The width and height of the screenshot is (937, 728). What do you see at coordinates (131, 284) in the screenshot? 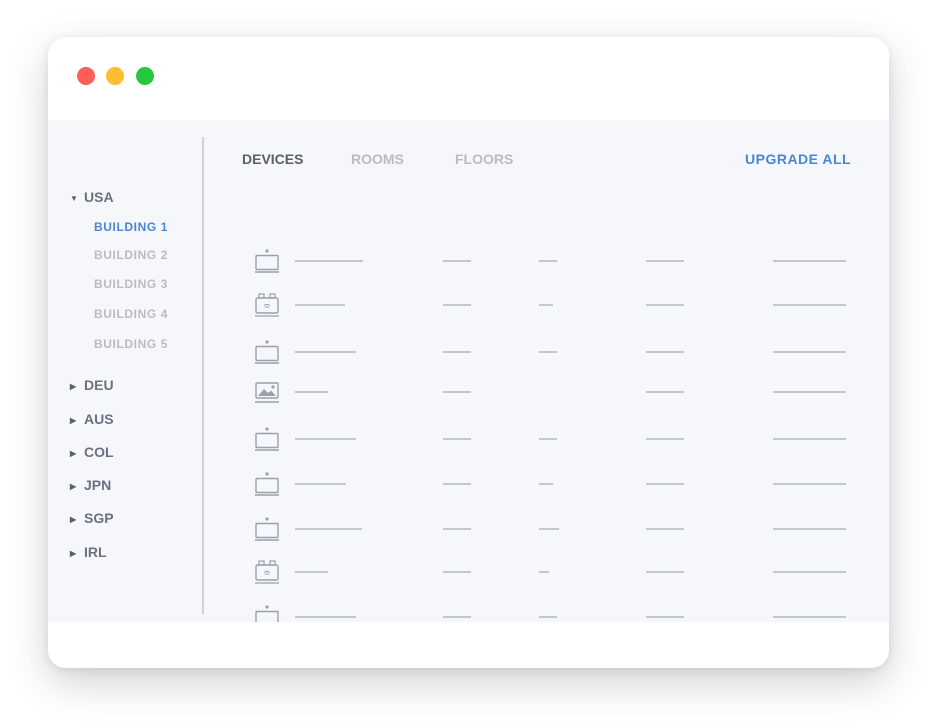
I see `building-3-item: BUILDING 3` at bounding box center [131, 284].